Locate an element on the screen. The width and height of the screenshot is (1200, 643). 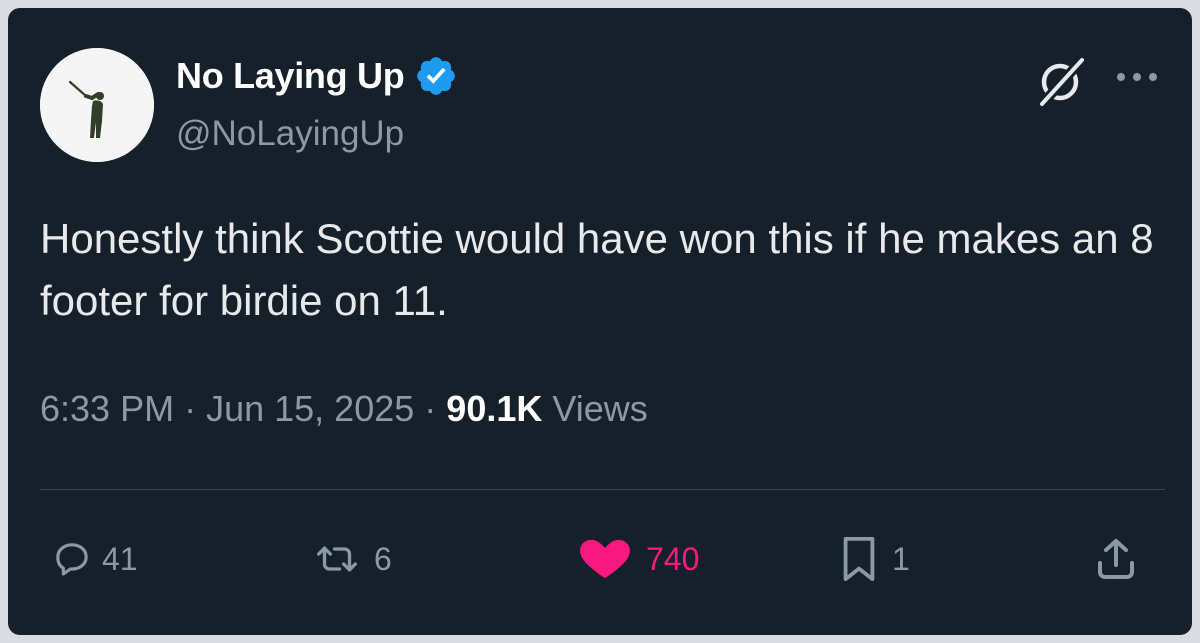
bookmark-count: 1 is located at coordinates (901, 558).